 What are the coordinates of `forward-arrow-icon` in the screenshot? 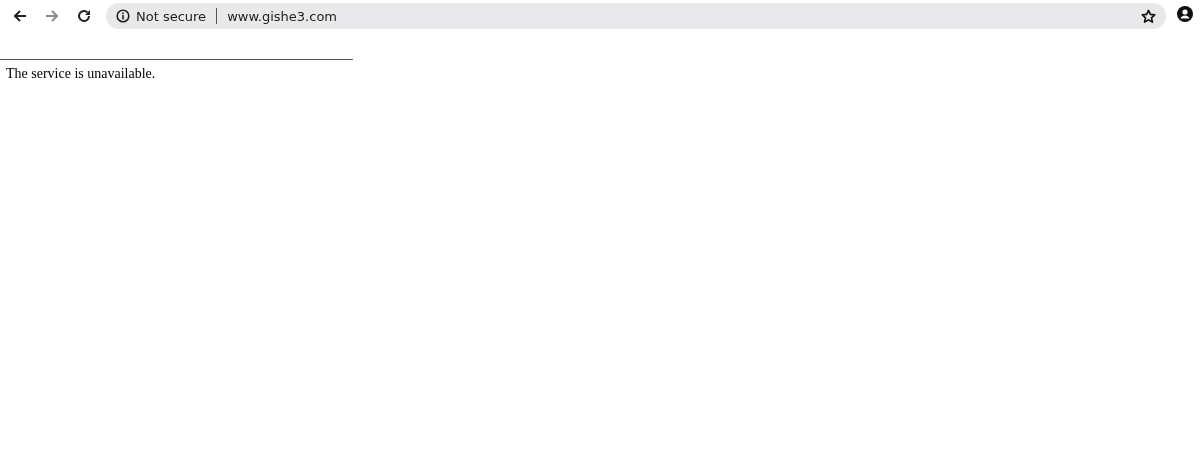 It's located at (52, 16).